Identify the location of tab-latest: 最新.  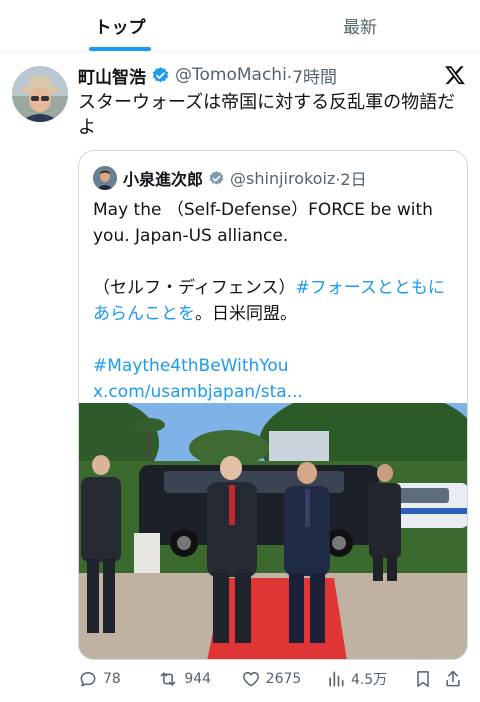
(360, 25).